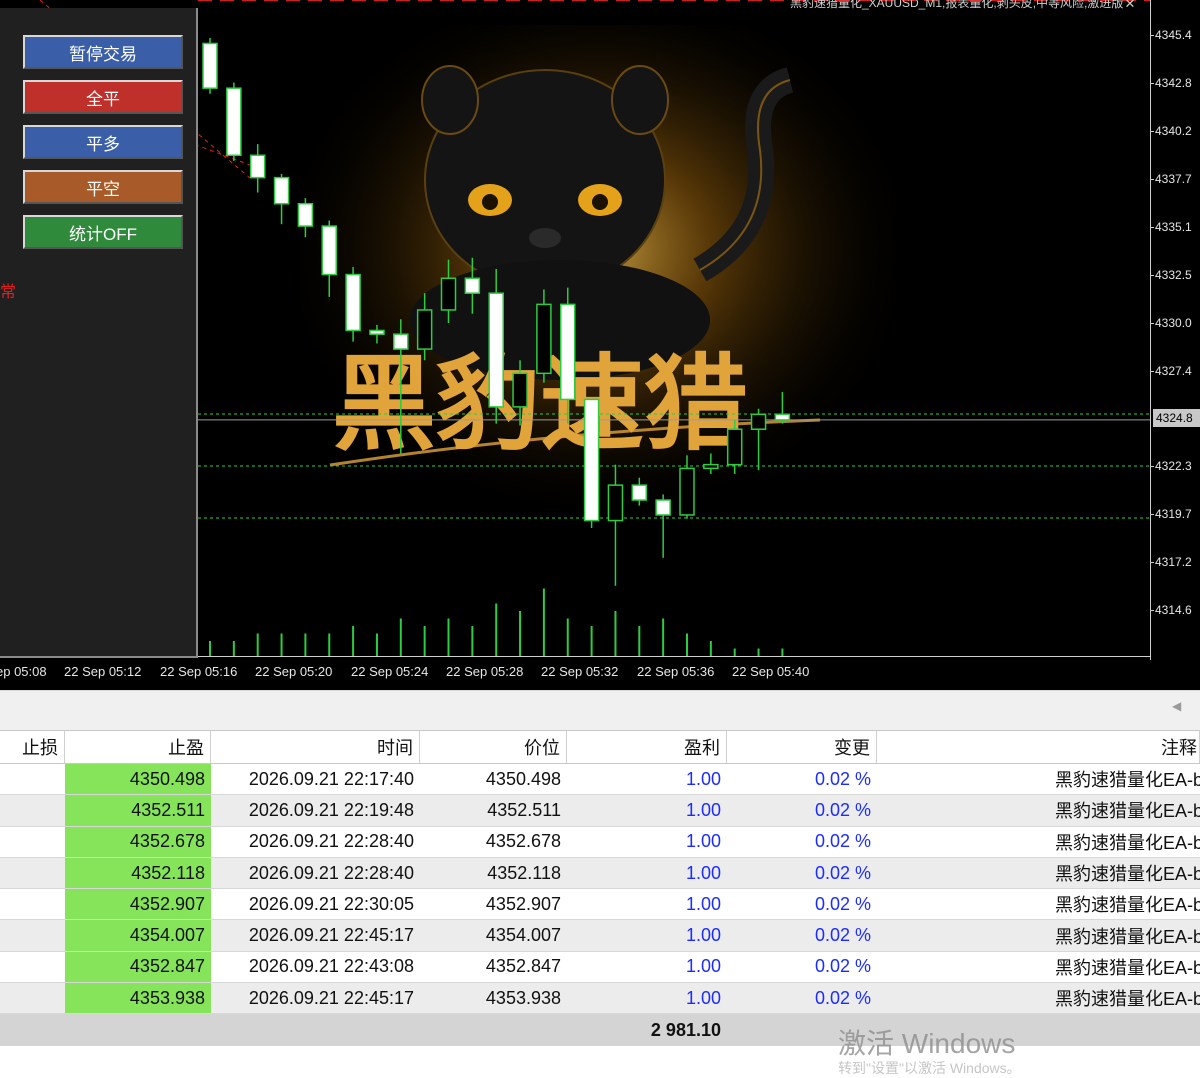 This screenshot has width=1200, height=1078. Describe the element at coordinates (802, 747) in the screenshot. I see `col-header-change: 变更` at that location.